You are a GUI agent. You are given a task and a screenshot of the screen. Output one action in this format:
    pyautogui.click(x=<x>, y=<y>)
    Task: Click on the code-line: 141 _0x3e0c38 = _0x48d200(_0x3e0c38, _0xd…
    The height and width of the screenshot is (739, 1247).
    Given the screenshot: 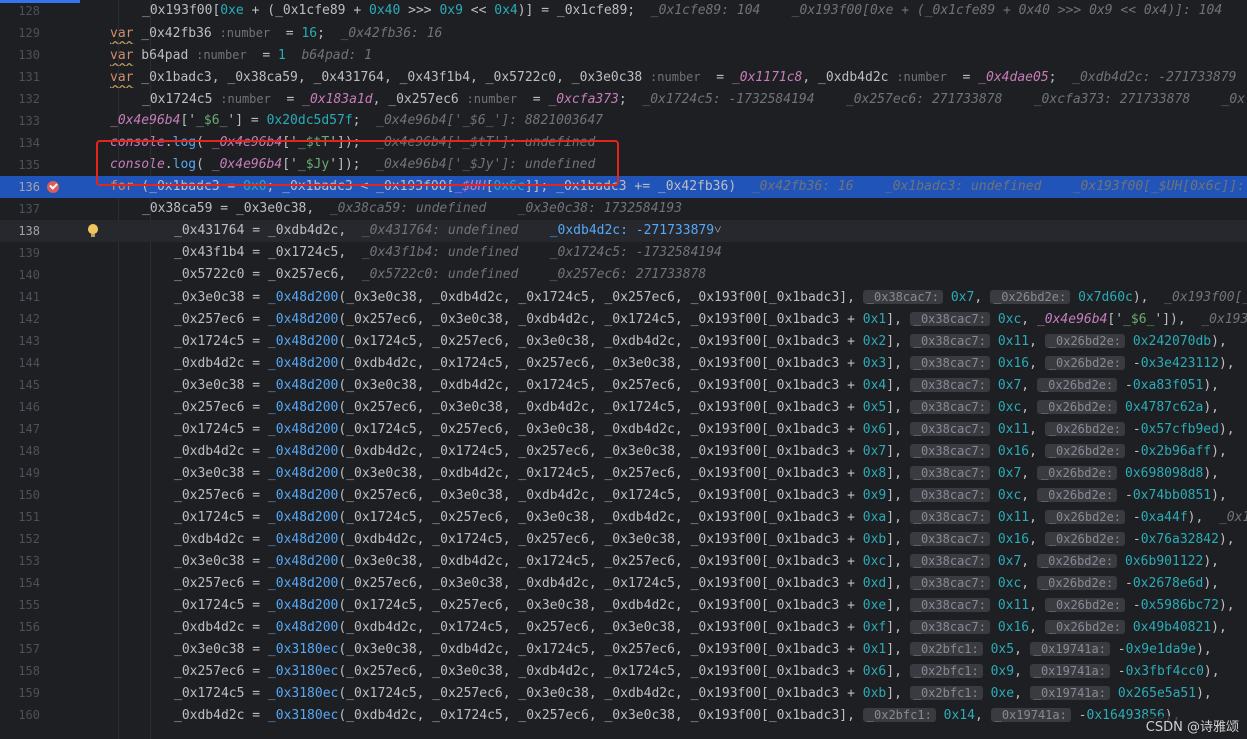 What is the action you would take?
    pyautogui.click(x=623, y=297)
    